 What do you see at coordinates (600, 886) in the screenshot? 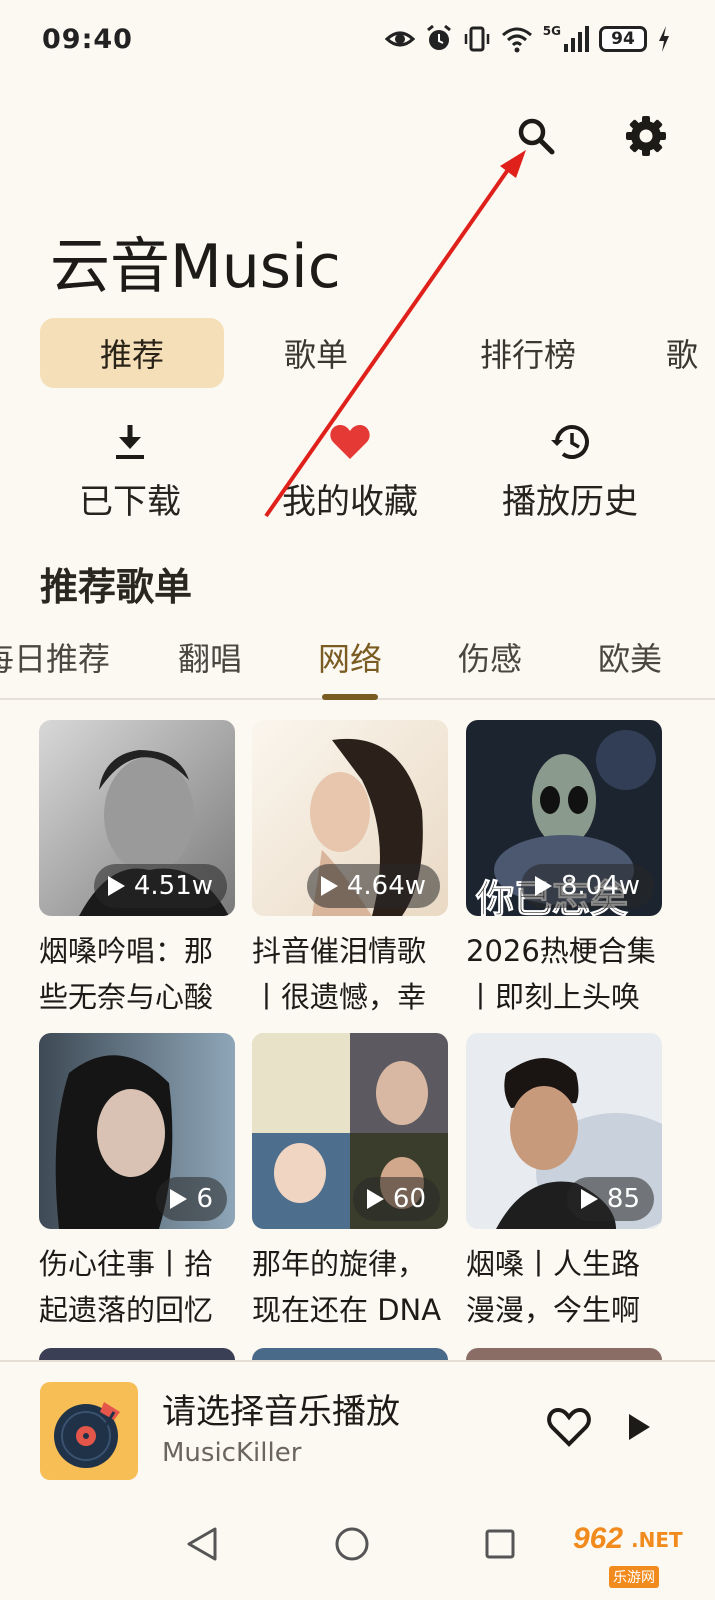
I see `play-count: 8.04w` at bounding box center [600, 886].